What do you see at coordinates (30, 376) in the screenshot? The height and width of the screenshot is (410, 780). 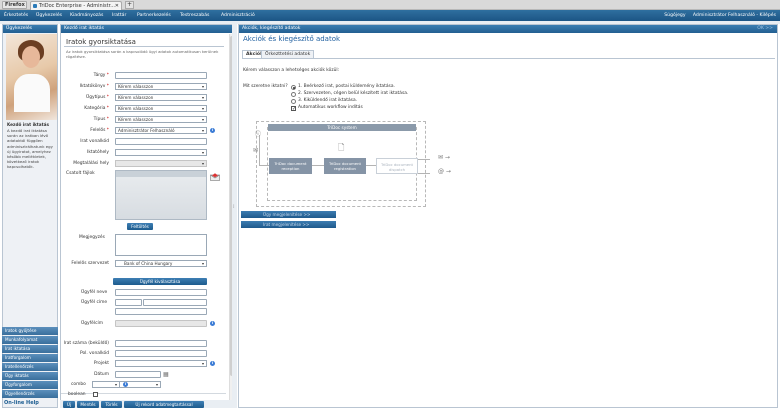 I see `nav-item-ugy-iktatas: Ügy iktatás` at bounding box center [30, 376].